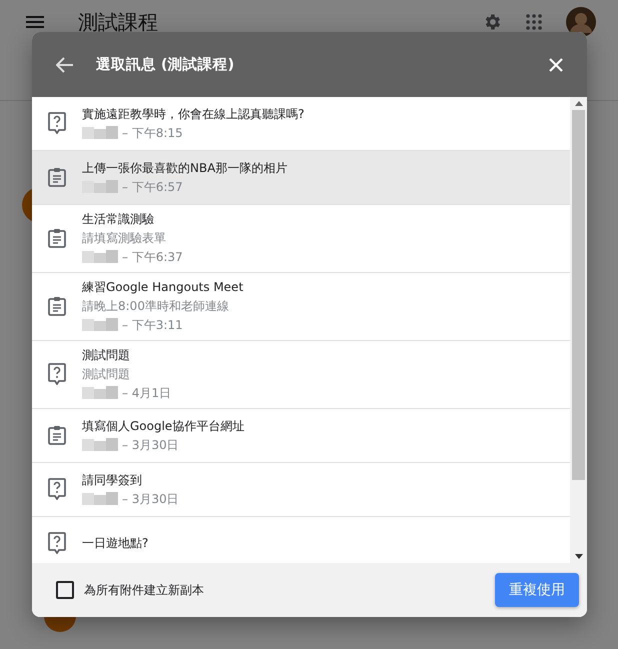 The height and width of the screenshot is (649, 618). Describe the element at coordinates (193, 114) in the screenshot. I see `post-title: 實施遠距教學時，你會在線上認真聽課嗎?` at that location.